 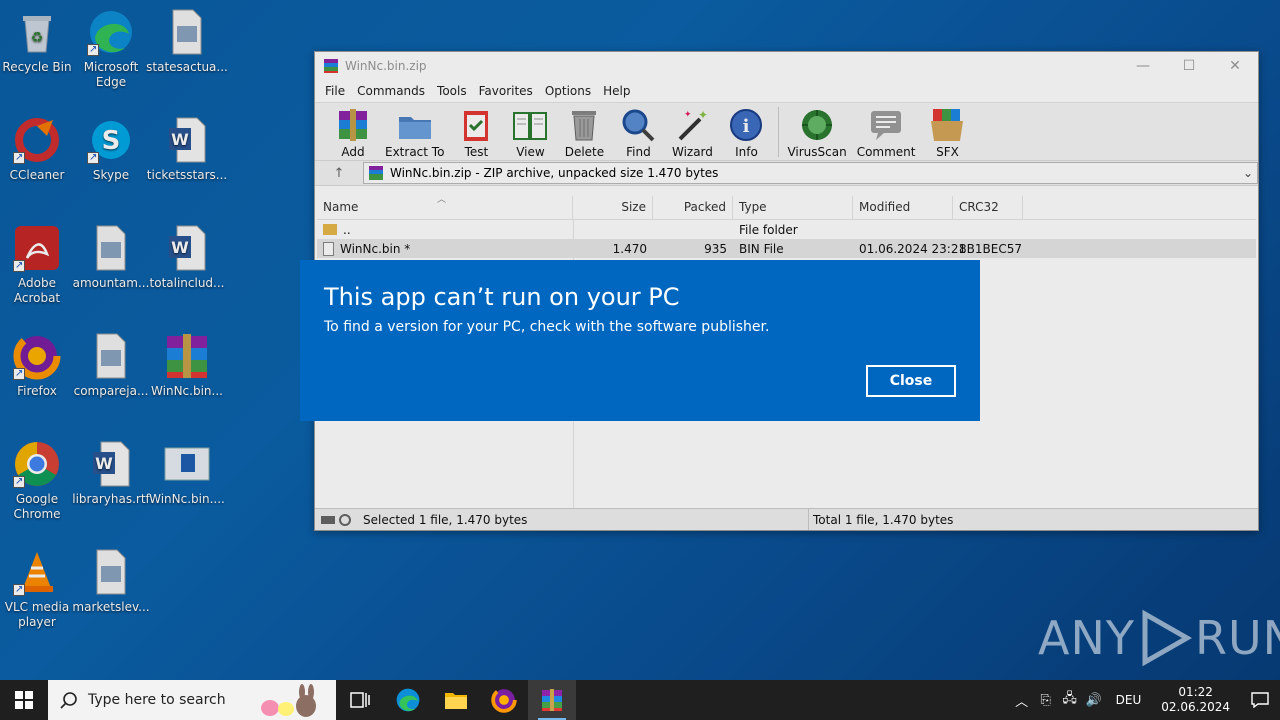 I want to click on chevron-up-icon: ︿, so click(x=1022, y=700).